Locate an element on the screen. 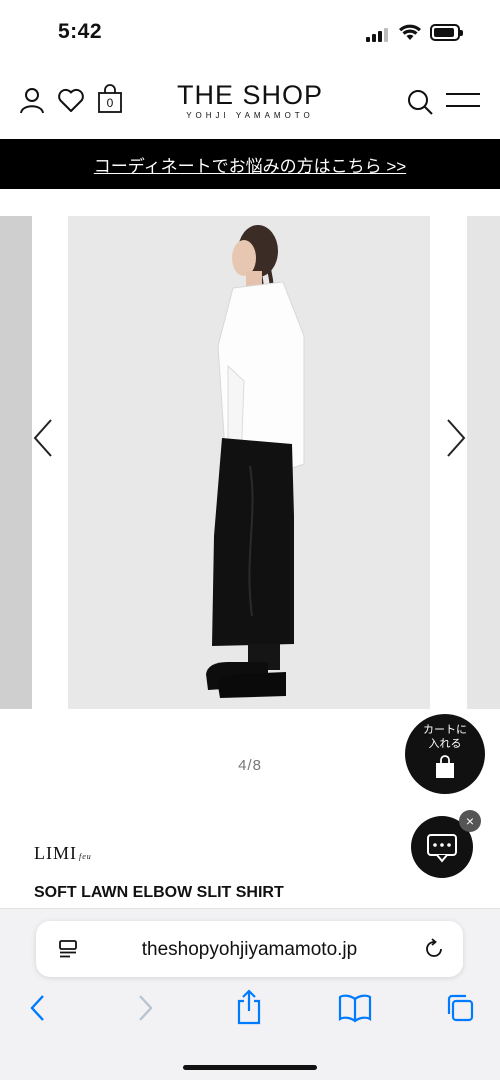  coordinate-help-banner: コーディネートでお悩みの方はこちら >> is located at coordinates (250, 164).